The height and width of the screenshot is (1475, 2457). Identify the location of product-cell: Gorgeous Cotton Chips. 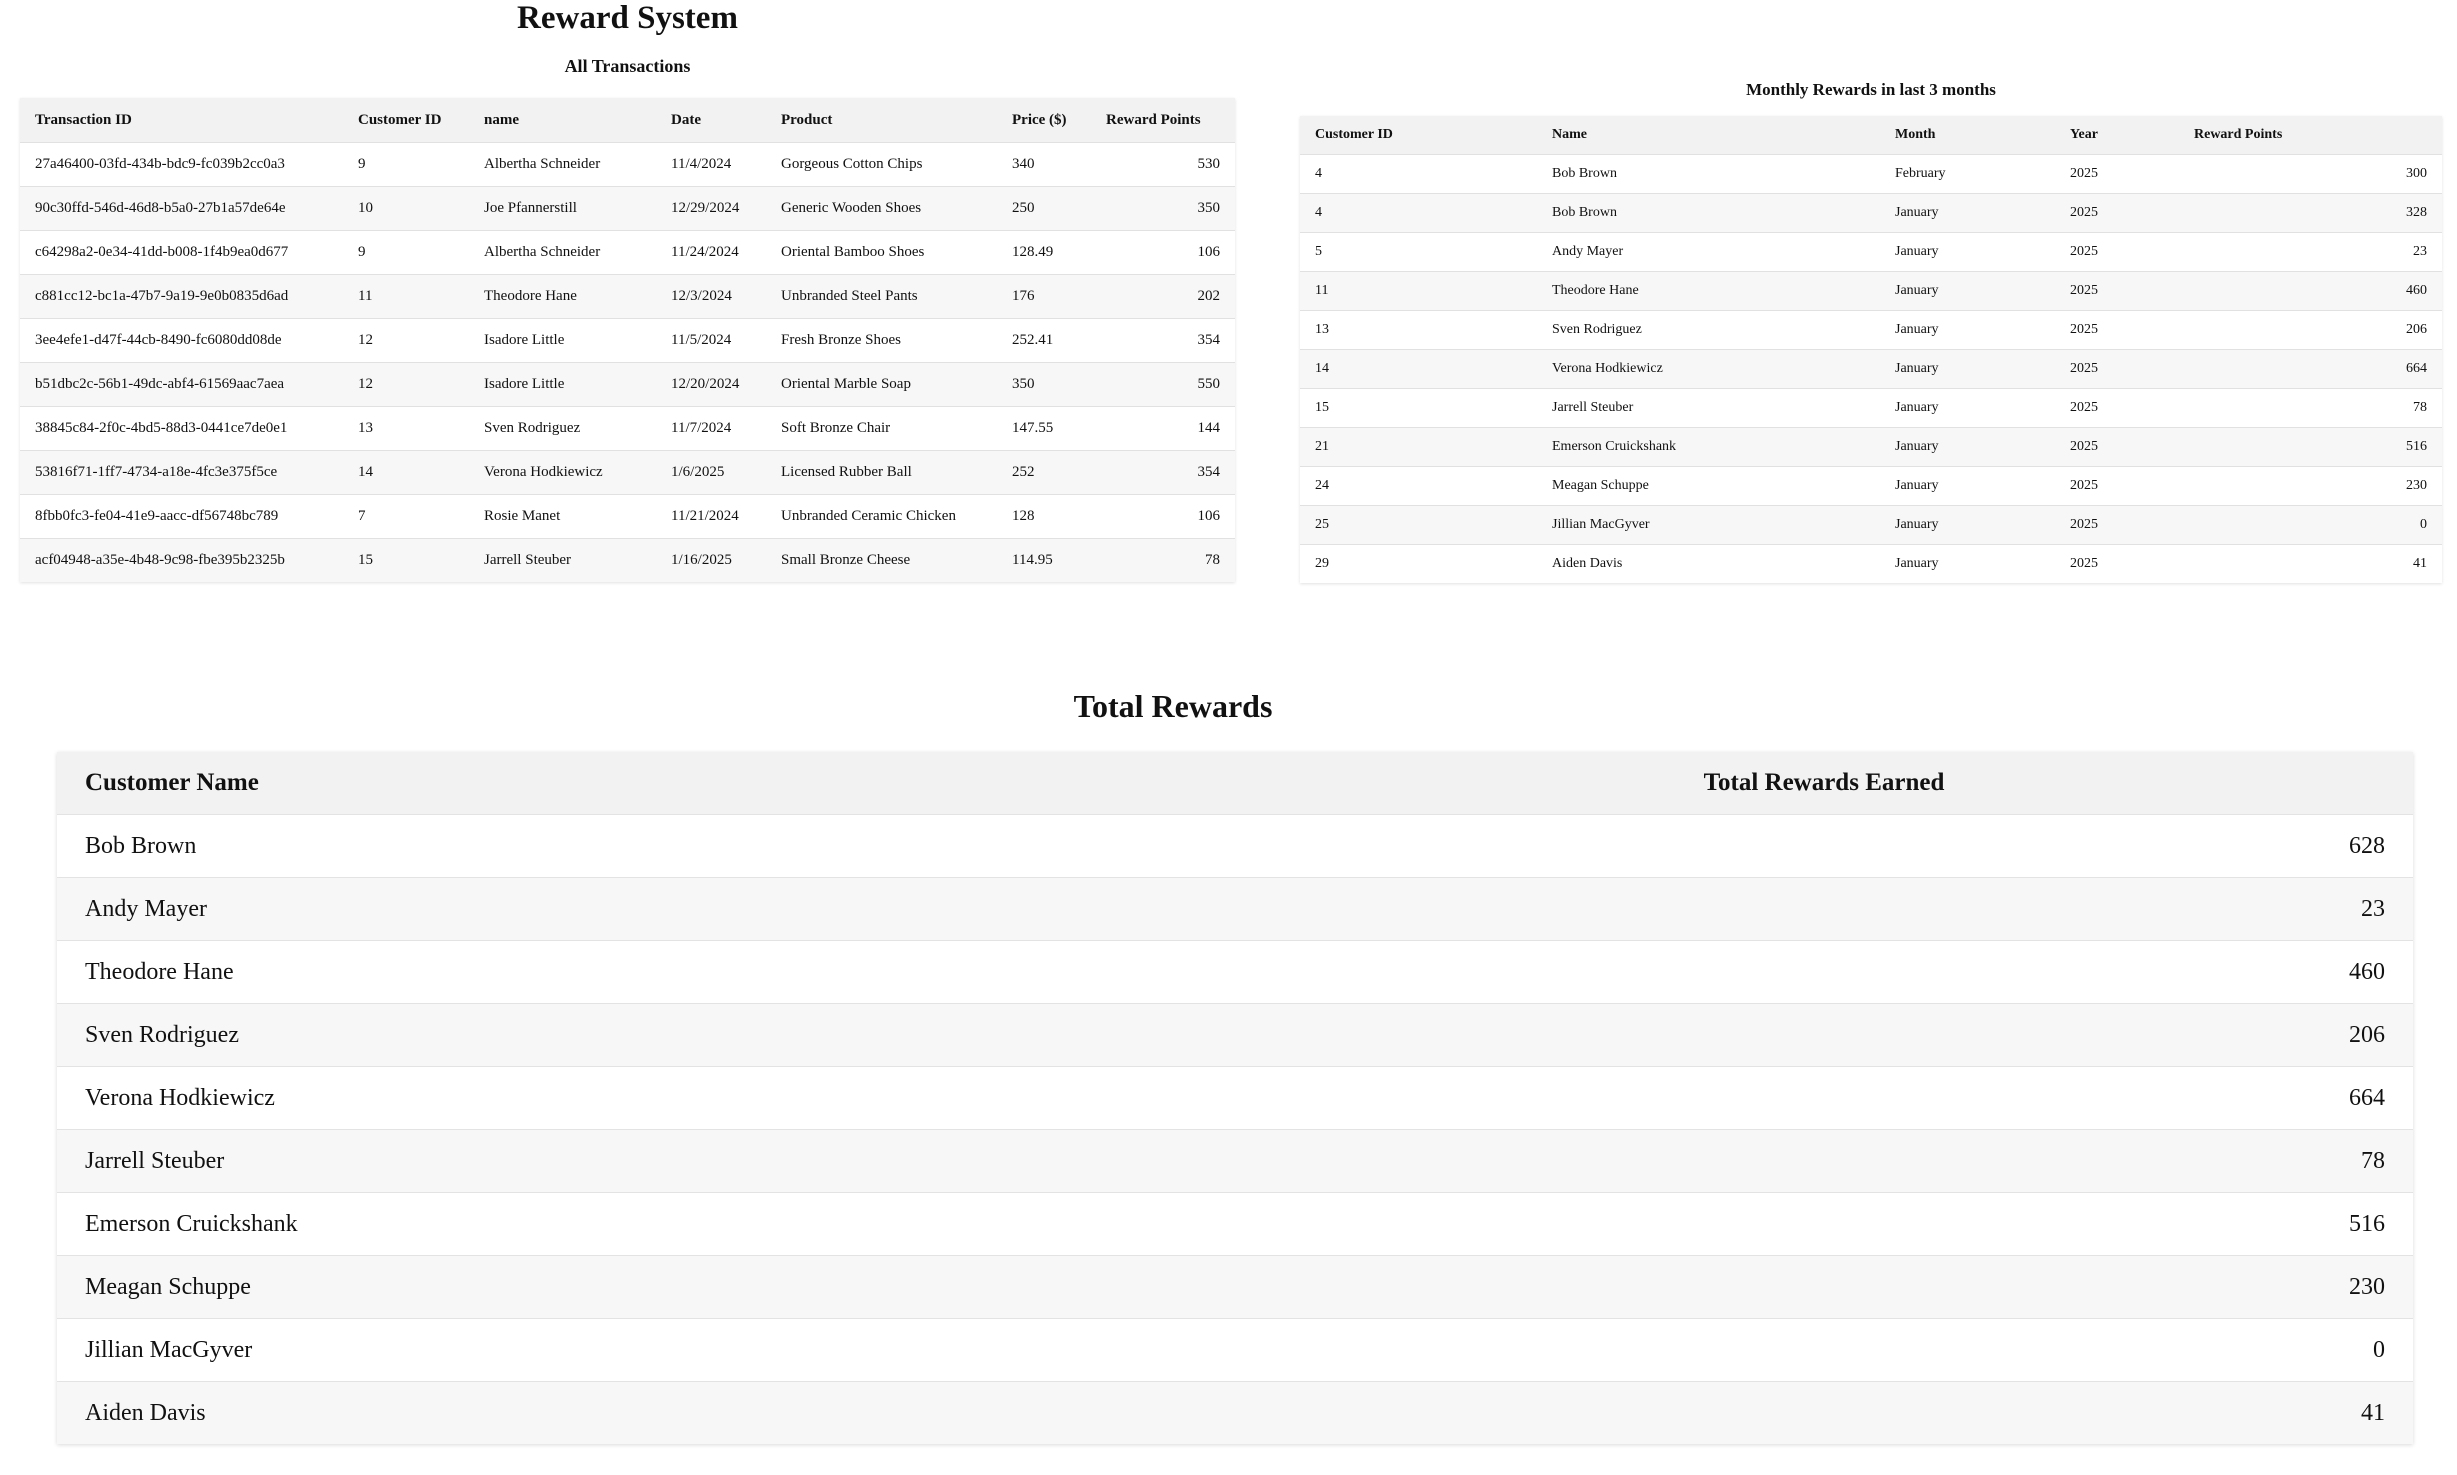
(881, 164).